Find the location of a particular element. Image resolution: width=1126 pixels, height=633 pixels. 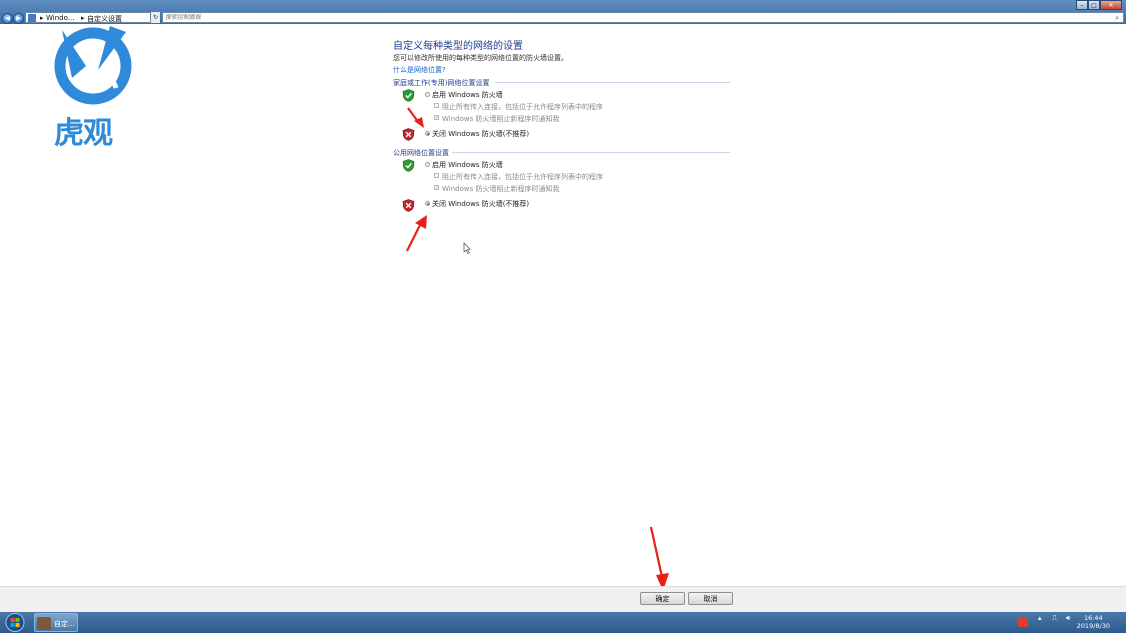

clock-time: 16:44 is located at coordinates (1093, 618).